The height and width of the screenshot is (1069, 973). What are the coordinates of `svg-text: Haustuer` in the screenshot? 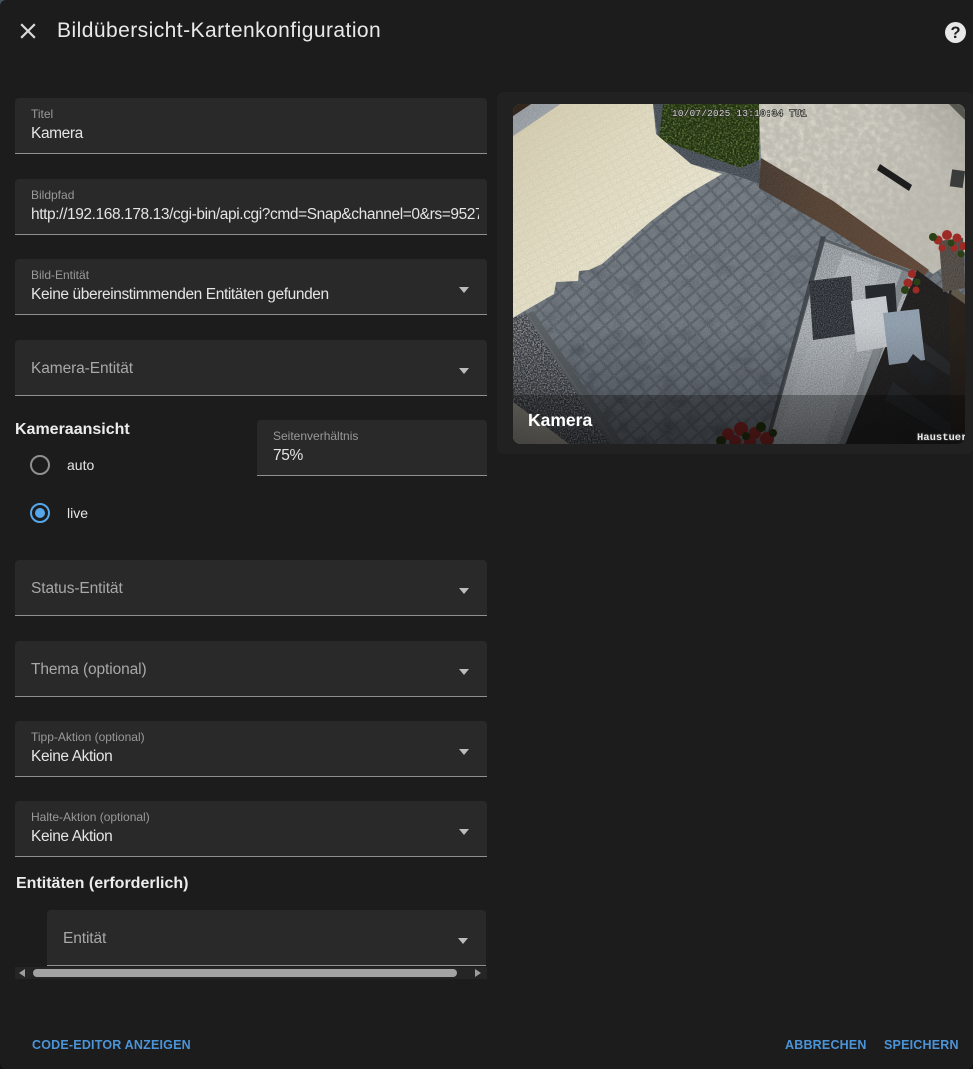 It's located at (941, 438).